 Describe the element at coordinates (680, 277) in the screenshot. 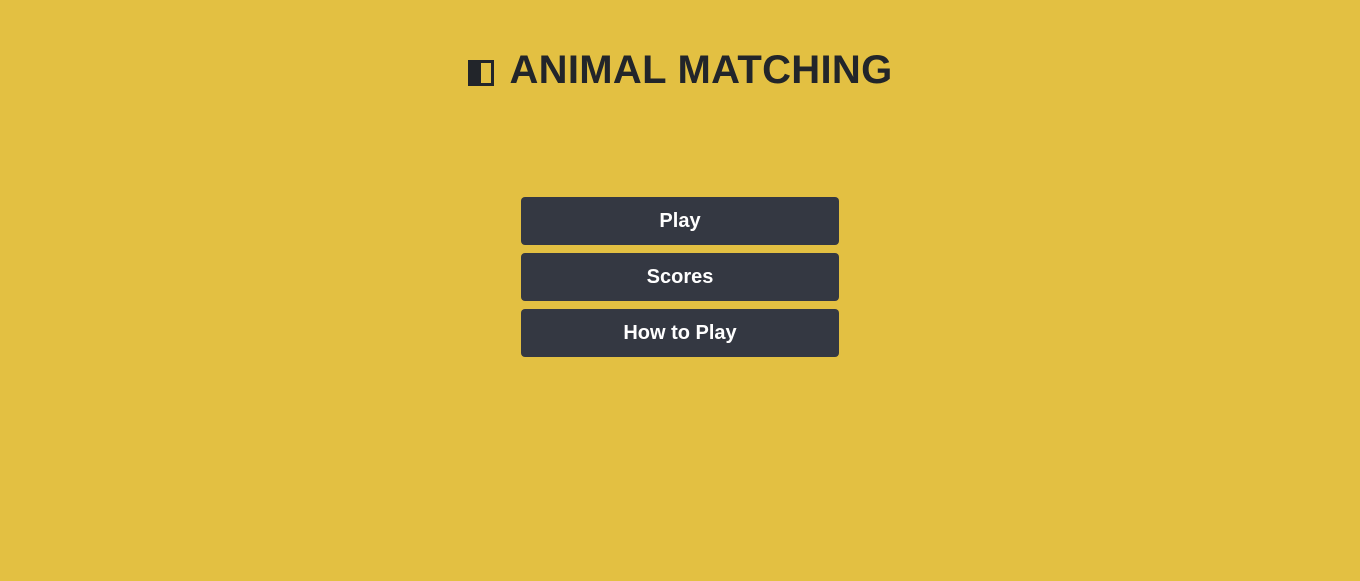

I see `scores-button: Scores` at that location.